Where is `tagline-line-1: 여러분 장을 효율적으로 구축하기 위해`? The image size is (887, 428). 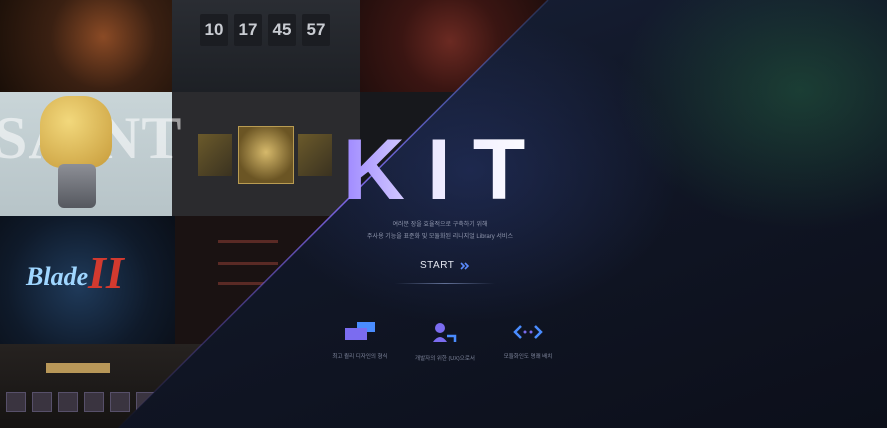 tagline-line-1: 여러분 장을 효율적으로 구축하기 위해 is located at coordinates (440, 225).